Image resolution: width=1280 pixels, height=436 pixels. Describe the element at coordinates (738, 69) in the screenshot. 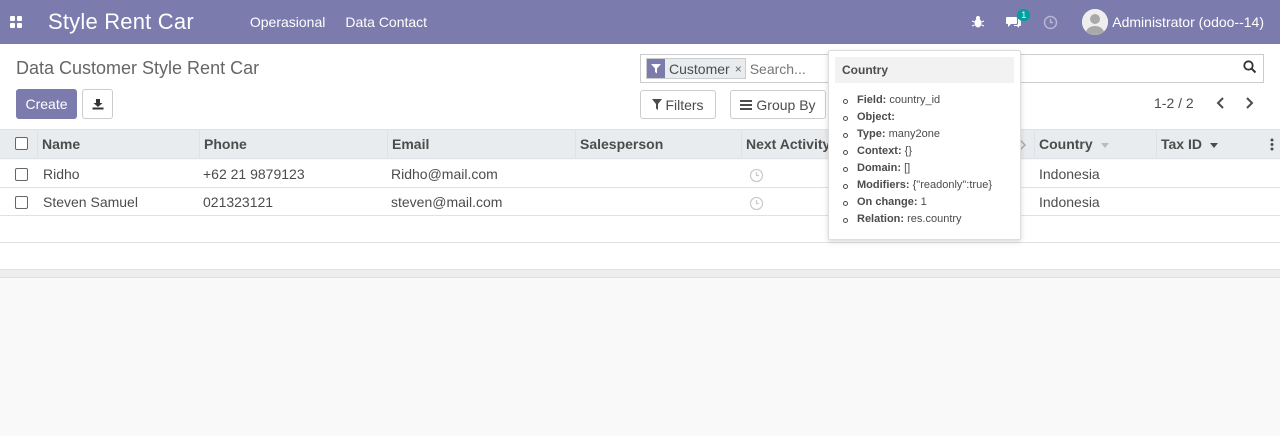

I see `facet-remove-icon: ×` at that location.